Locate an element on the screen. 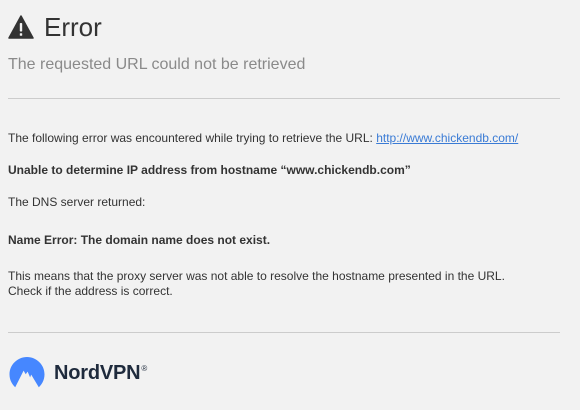 The height and width of the screenshot is (410, 580). registered-mark: ® is located at coordinates (144, 368).